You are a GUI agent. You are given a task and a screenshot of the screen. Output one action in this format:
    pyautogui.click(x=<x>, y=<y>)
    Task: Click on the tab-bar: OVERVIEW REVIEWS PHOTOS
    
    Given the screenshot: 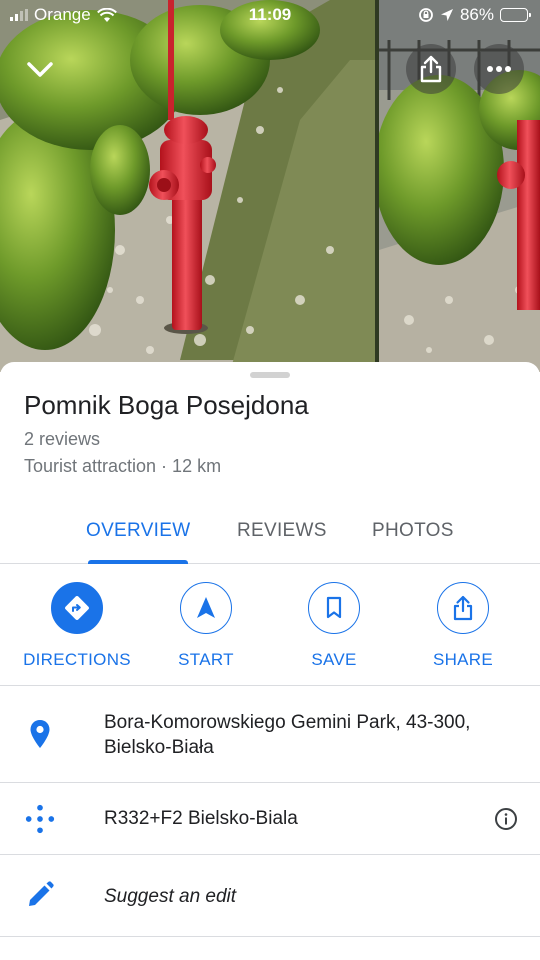 What is the action you would take?
    pyautogui.click(x=270, y=533)
    